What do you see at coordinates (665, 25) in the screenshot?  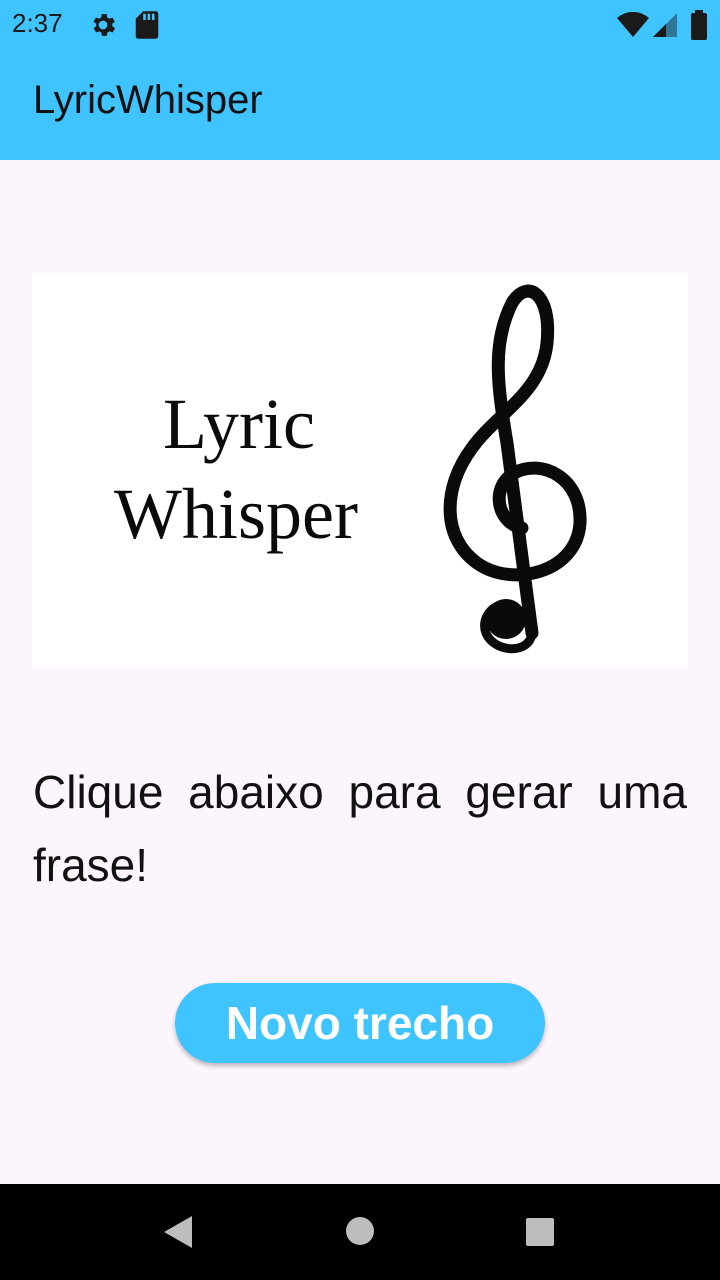 I see `signal-icon` at bounding box center [665, 25].